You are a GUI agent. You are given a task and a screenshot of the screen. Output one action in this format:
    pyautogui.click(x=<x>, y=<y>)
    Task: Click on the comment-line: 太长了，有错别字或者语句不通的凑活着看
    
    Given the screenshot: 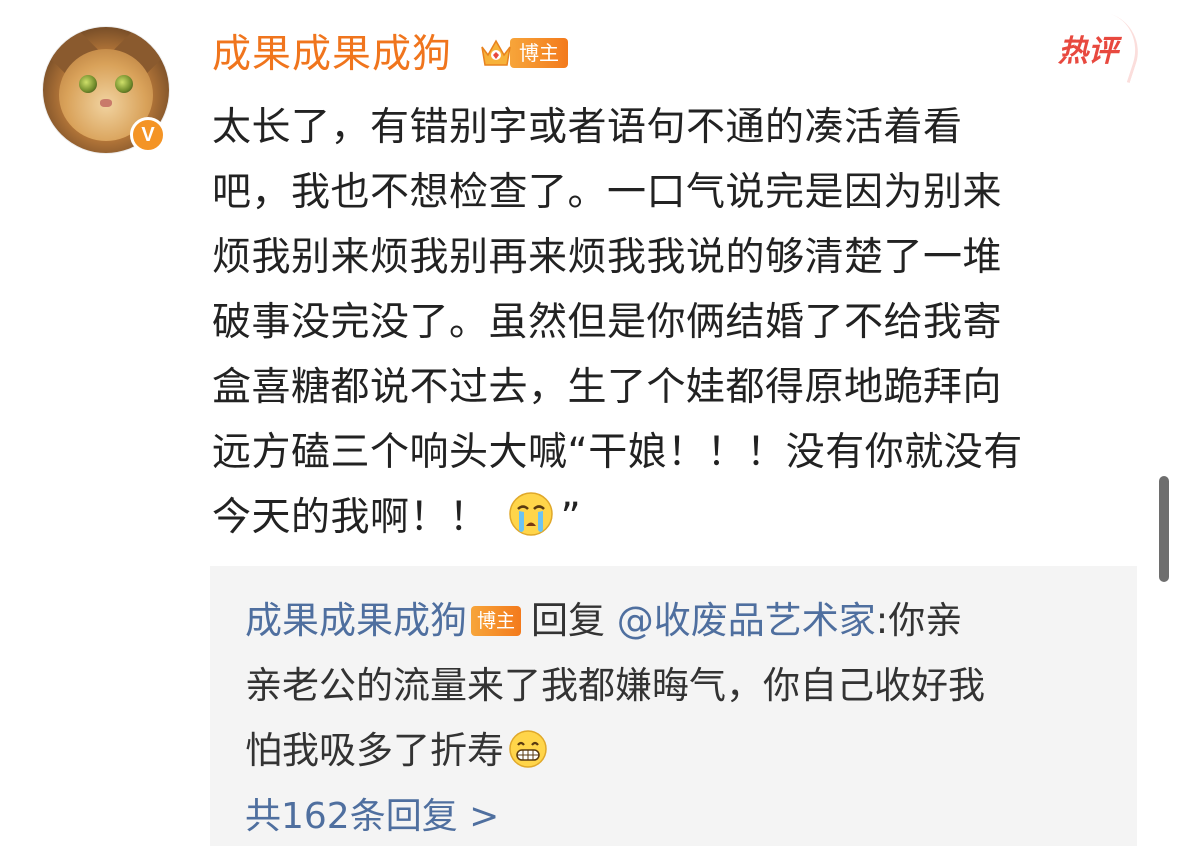 What is the action you would take?
    pyautogui.click(x=587, y=127)
    